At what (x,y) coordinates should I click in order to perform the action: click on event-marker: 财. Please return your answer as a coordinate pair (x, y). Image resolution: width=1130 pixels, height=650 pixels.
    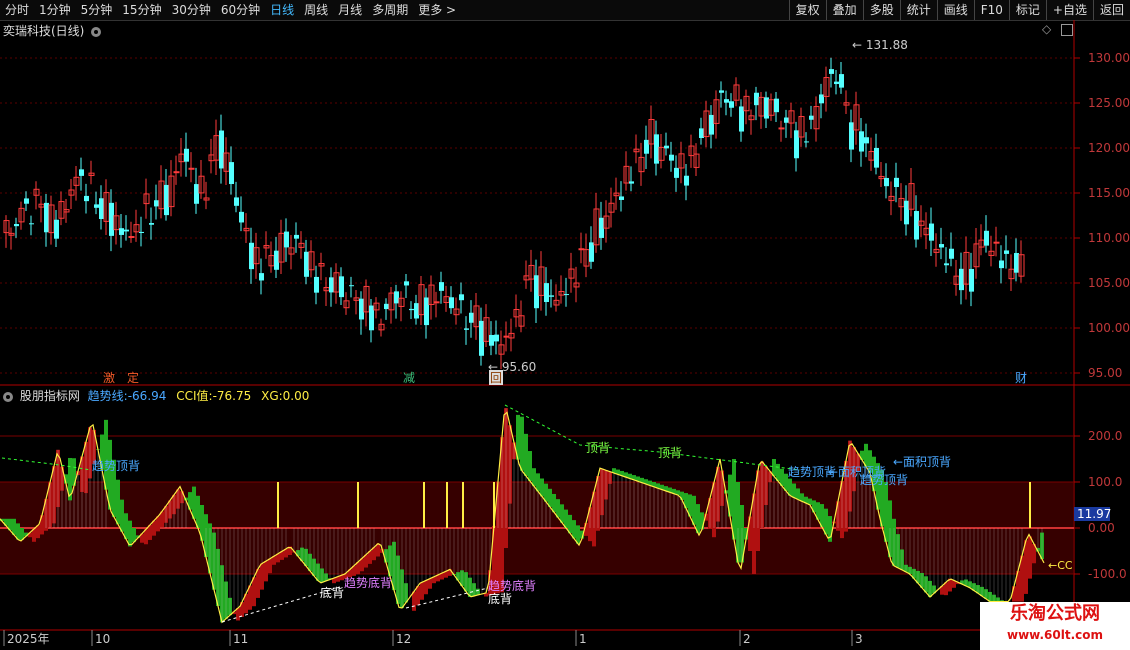
    Looking at the image, I should click on (1021, 378).